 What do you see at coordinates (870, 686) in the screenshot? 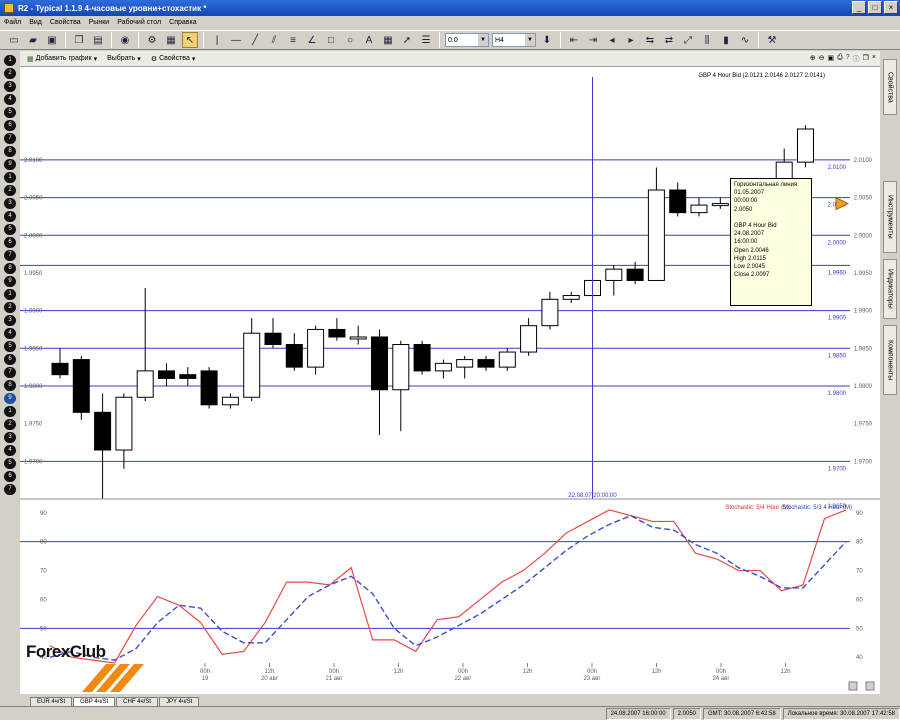
I see `scroll-right-button` at bounding box center [870, 686].